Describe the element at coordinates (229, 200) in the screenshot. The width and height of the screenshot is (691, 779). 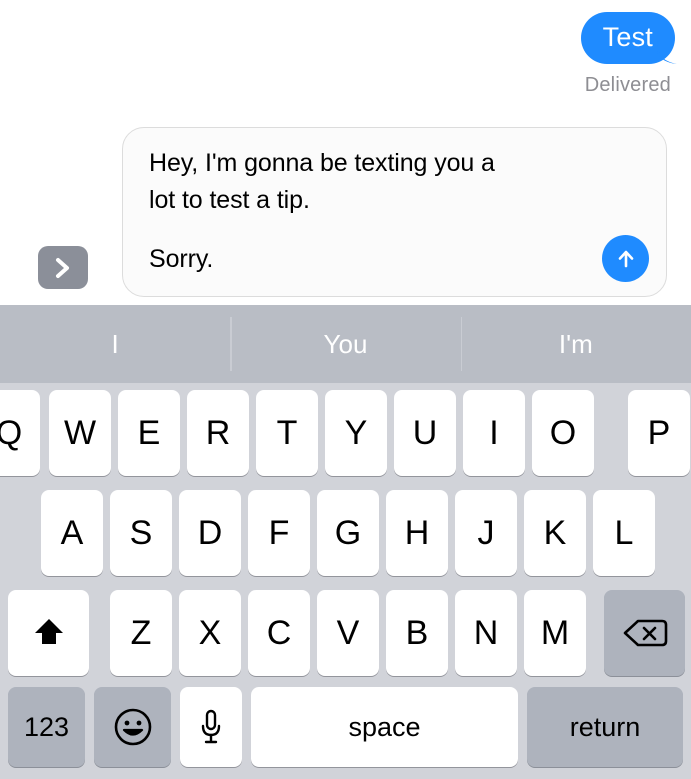
I see `compose-line-2: lot to test a tip.` at that location.